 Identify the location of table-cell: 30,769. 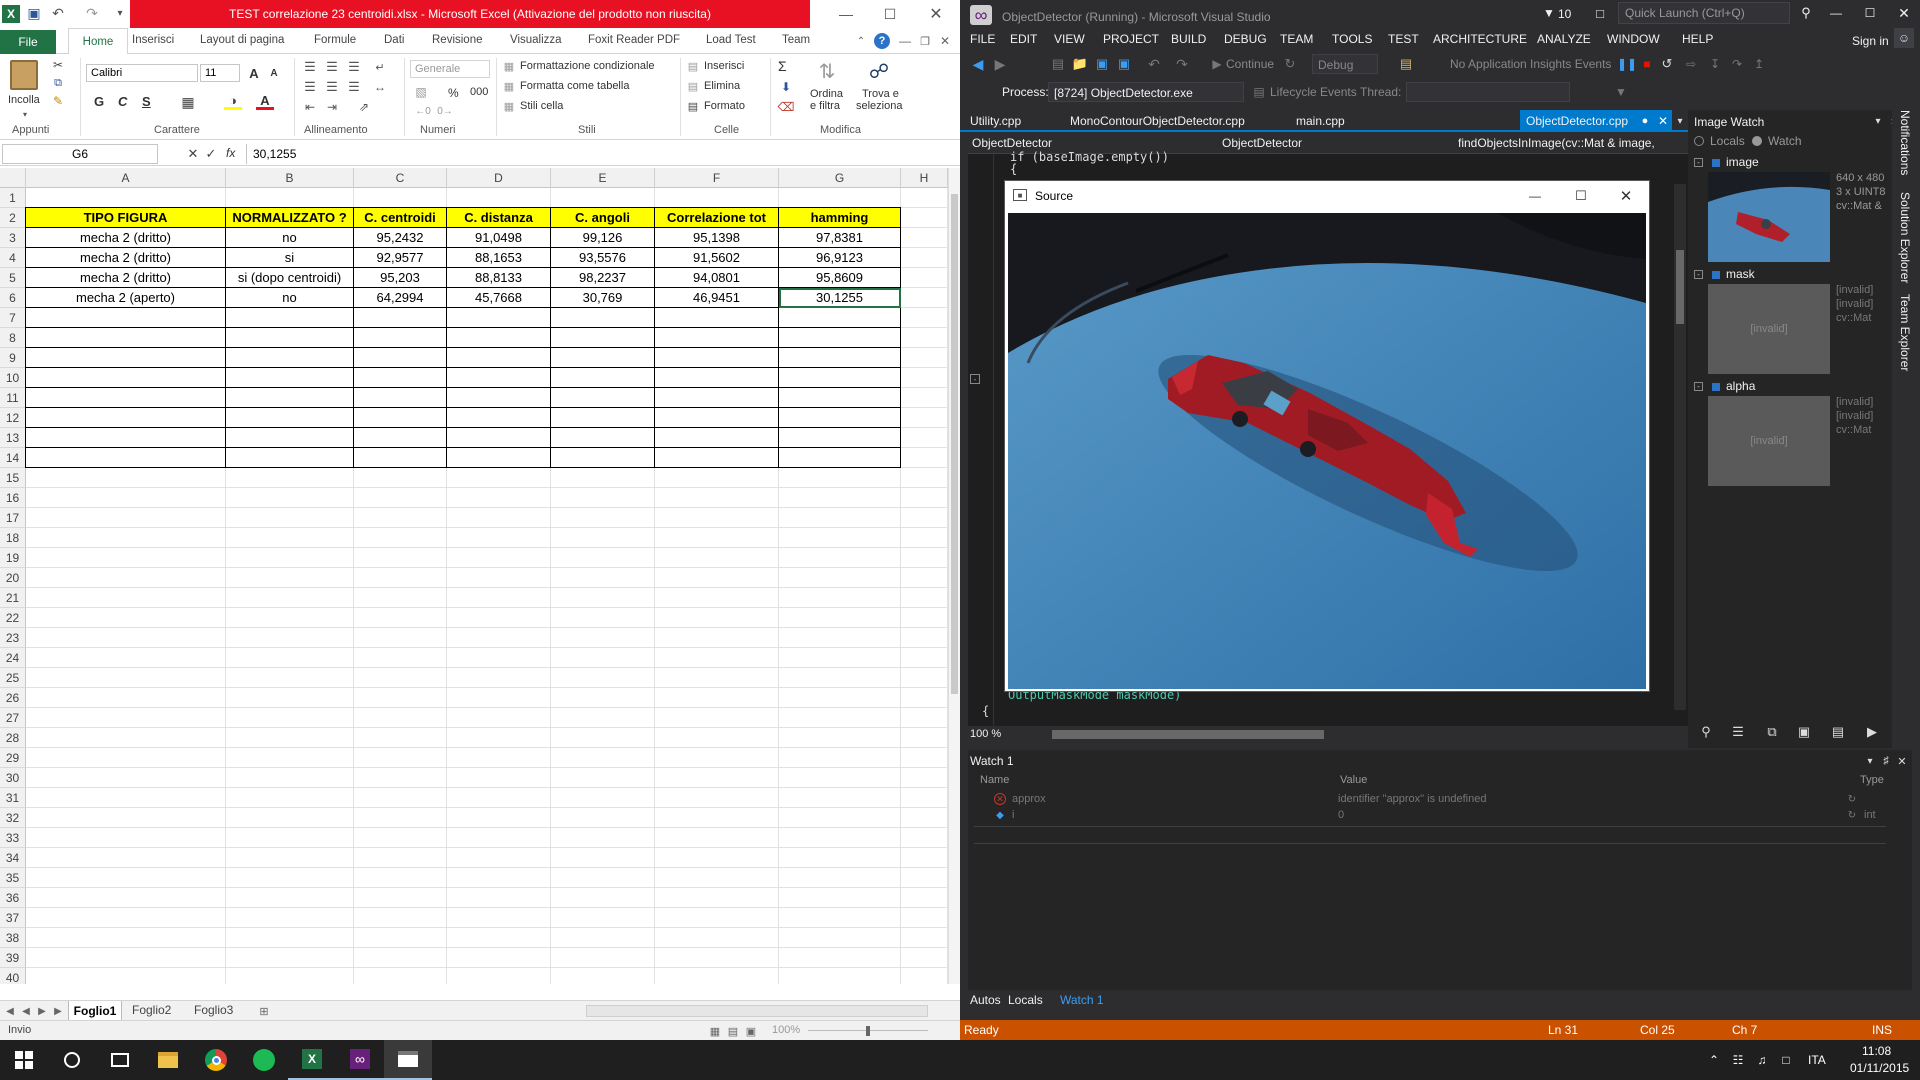
(603, 298).